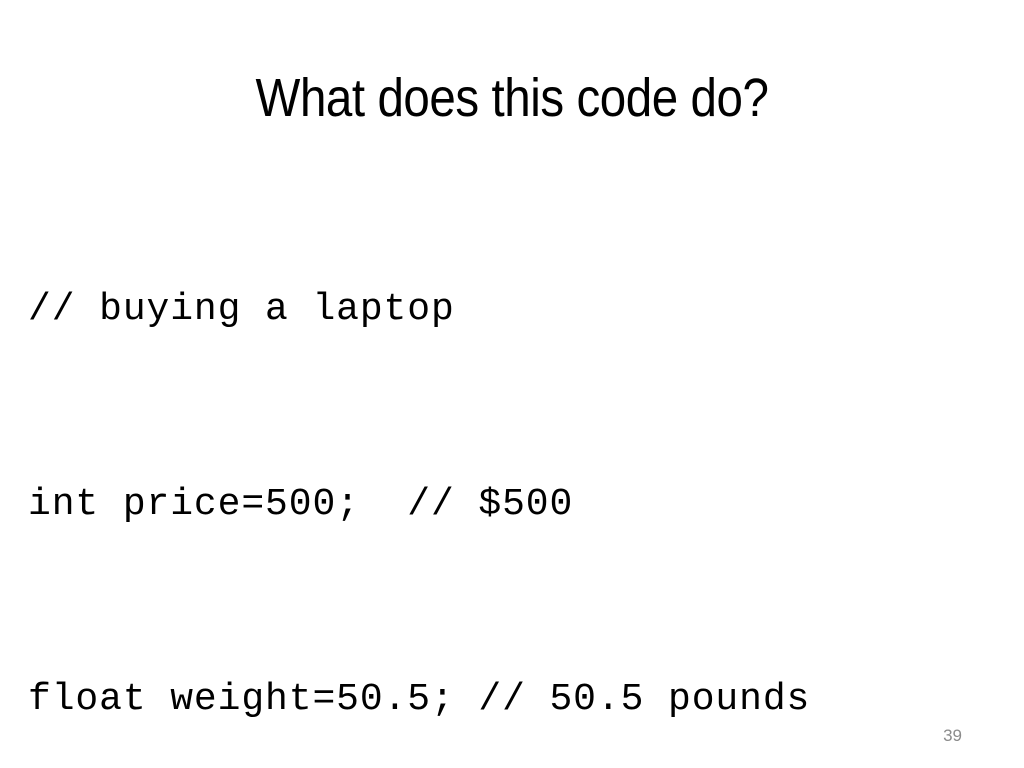  Describe the element at coordinates (512, 98) in the screenshot. I see `page-title: What does this code do?` at that location.